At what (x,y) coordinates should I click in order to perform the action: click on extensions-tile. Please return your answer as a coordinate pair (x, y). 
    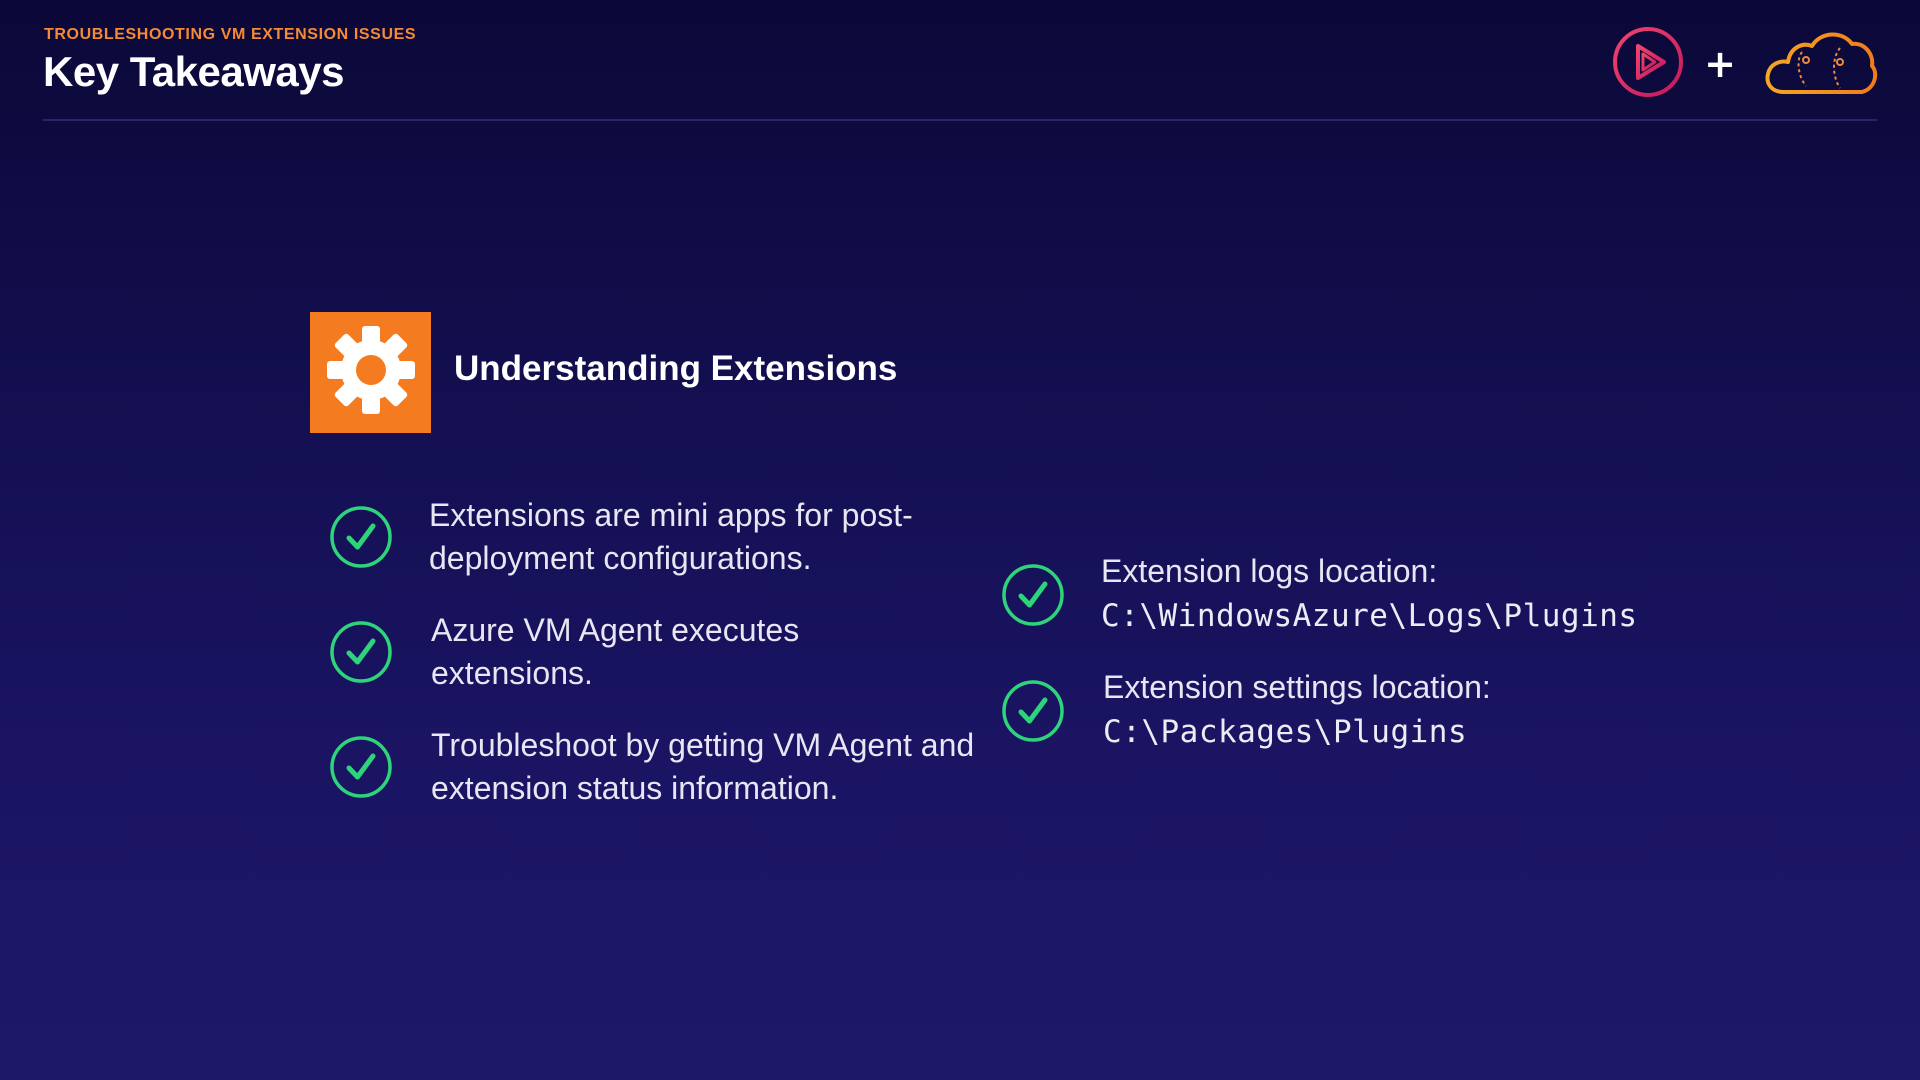
    Looking at the image, I should click on (370, 372).